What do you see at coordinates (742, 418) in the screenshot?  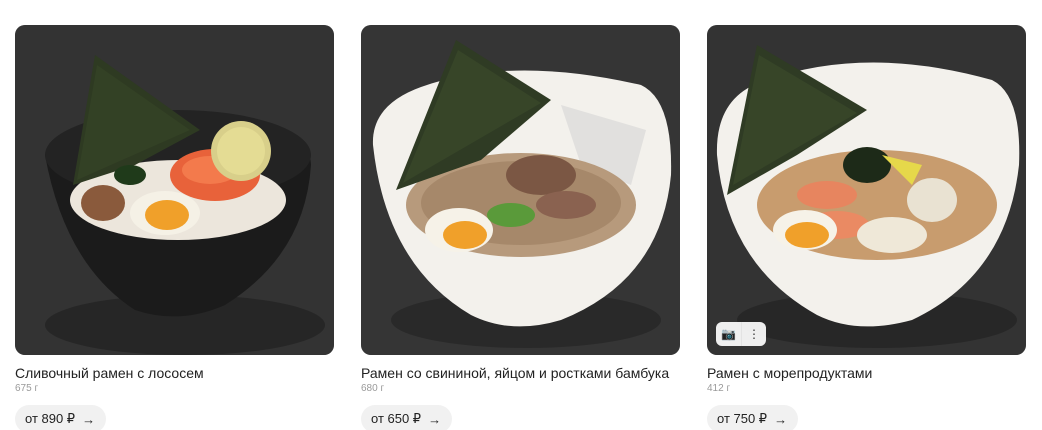 I see `price-label: от 750 ₽` at bounding box center [742, 418].